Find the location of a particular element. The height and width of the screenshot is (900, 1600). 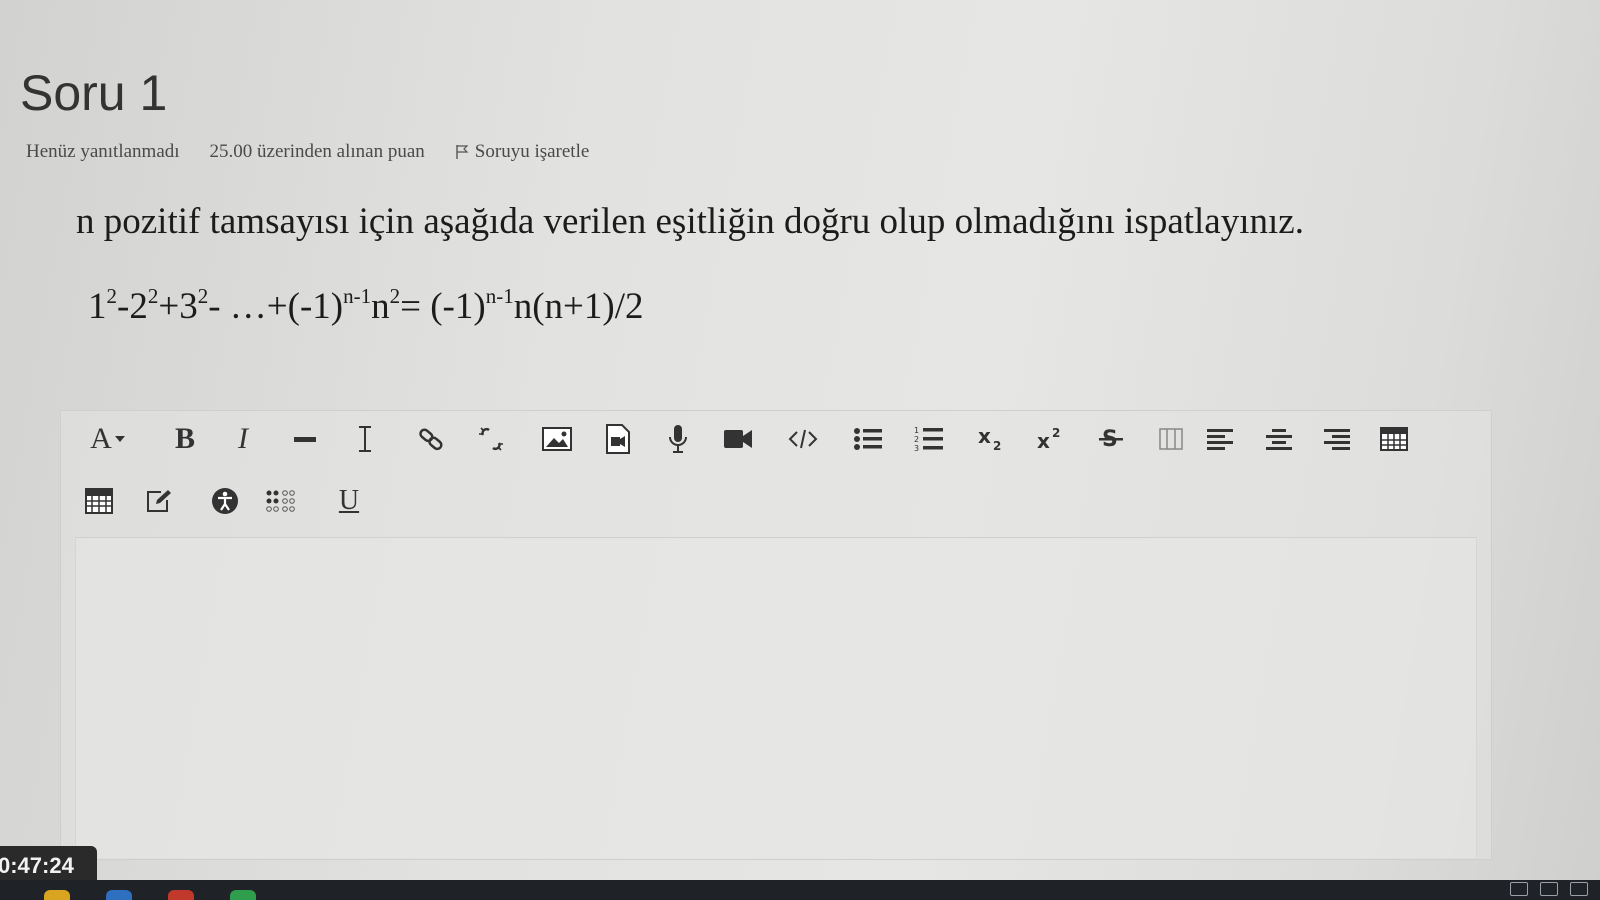

battery-icon is located at coordinates (1549, 889).